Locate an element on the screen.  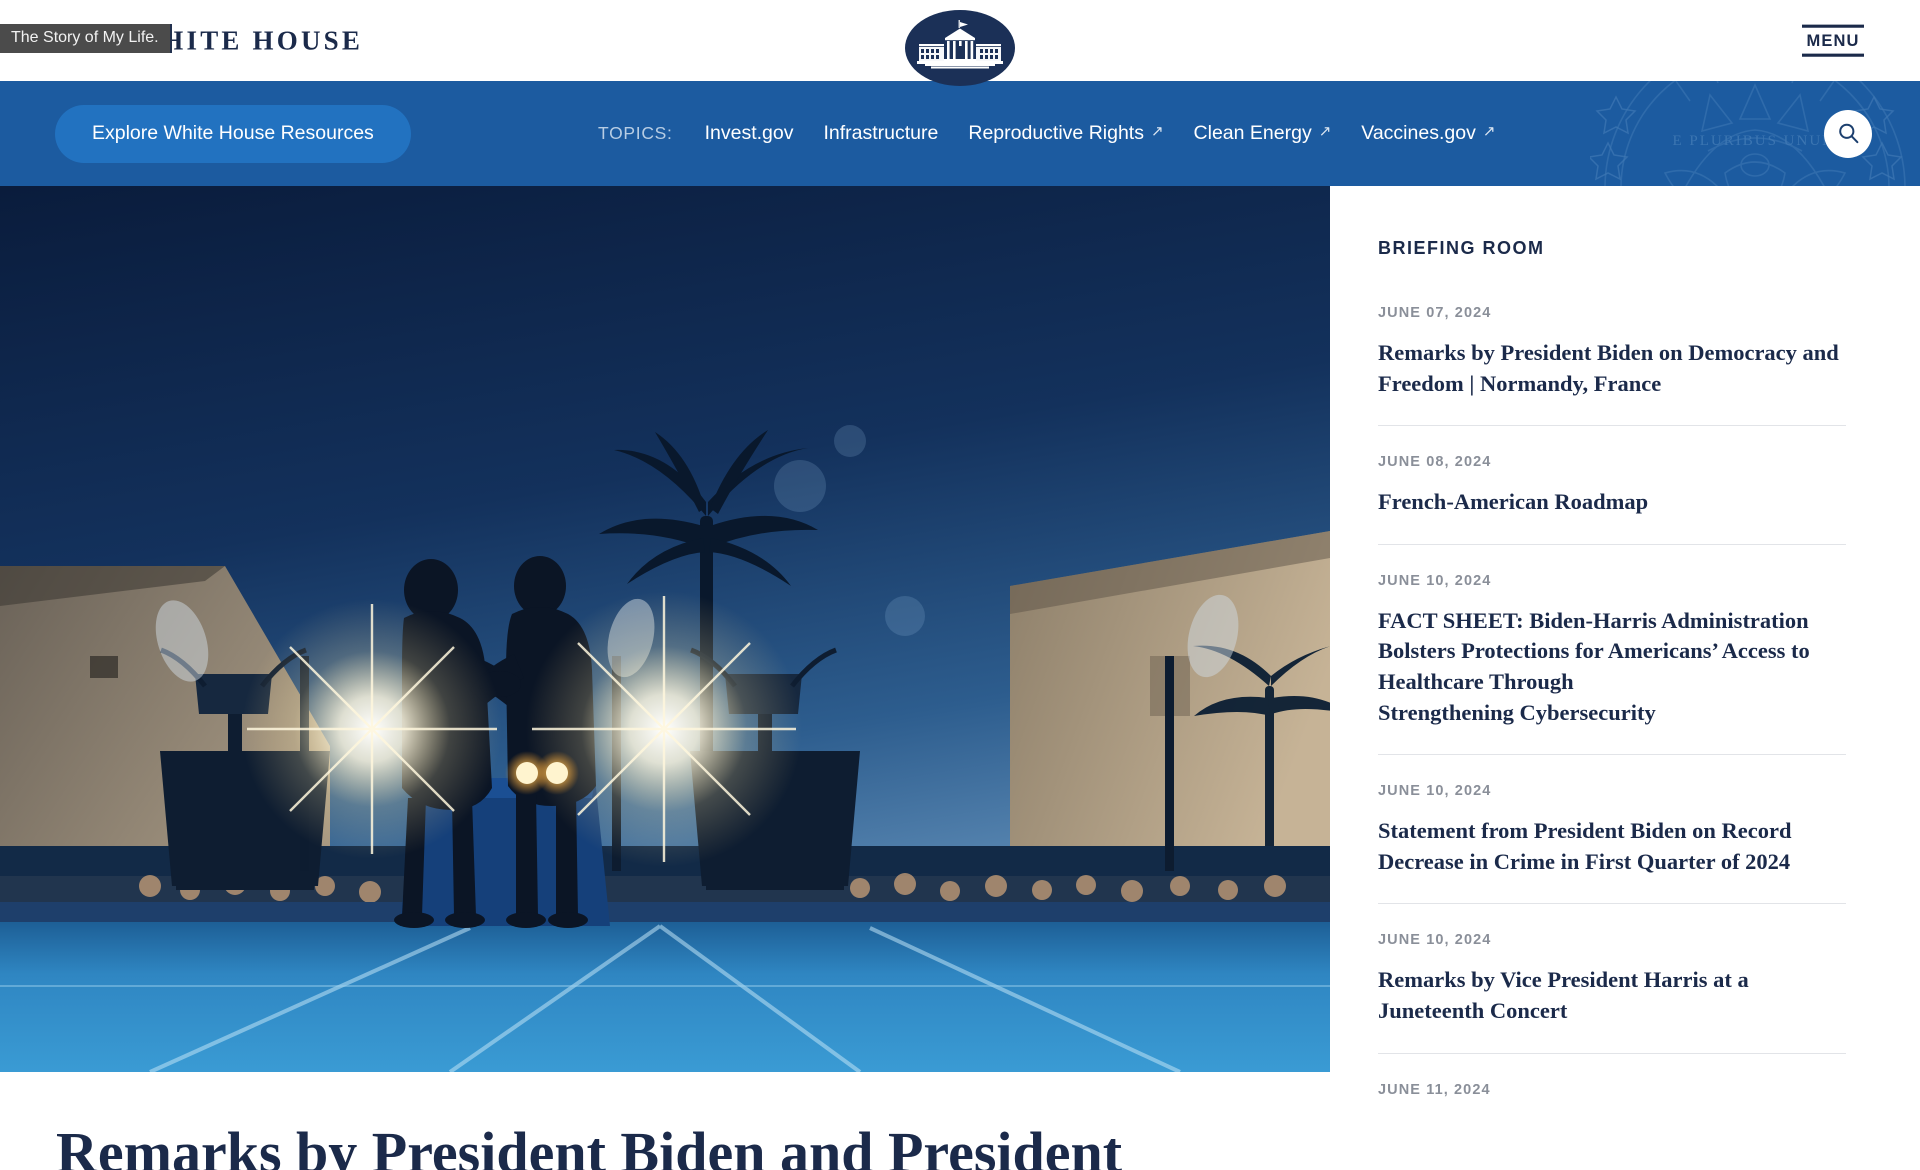
topic-link-infrastructure: Infrastructure is located at coordinates (880, 133).